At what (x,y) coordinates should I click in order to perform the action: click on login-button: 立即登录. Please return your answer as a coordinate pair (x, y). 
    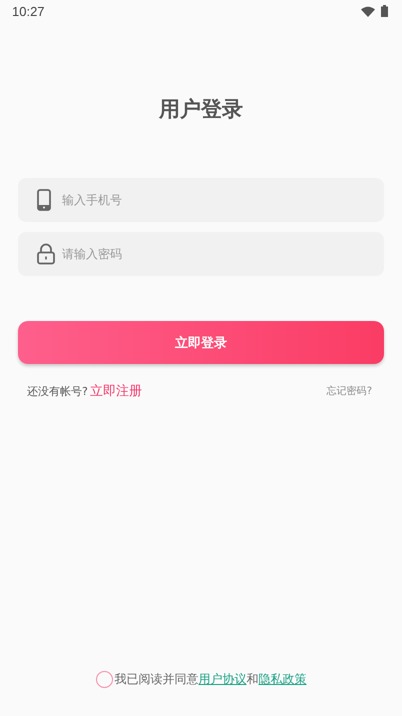
    Looking at the image, I should click on (201, 342).